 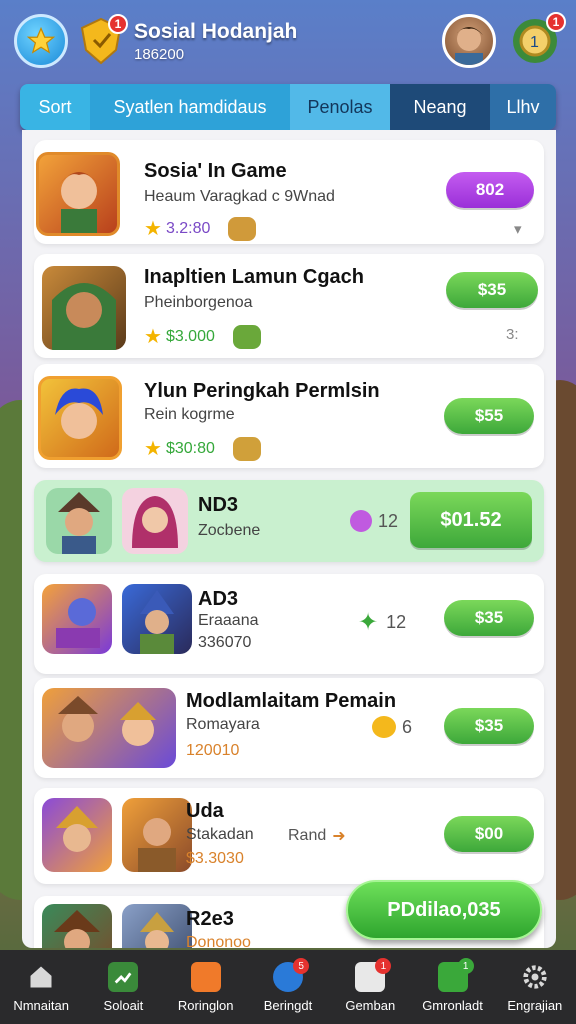 I want to click on profile-avatar, so click(x=469, y=41).